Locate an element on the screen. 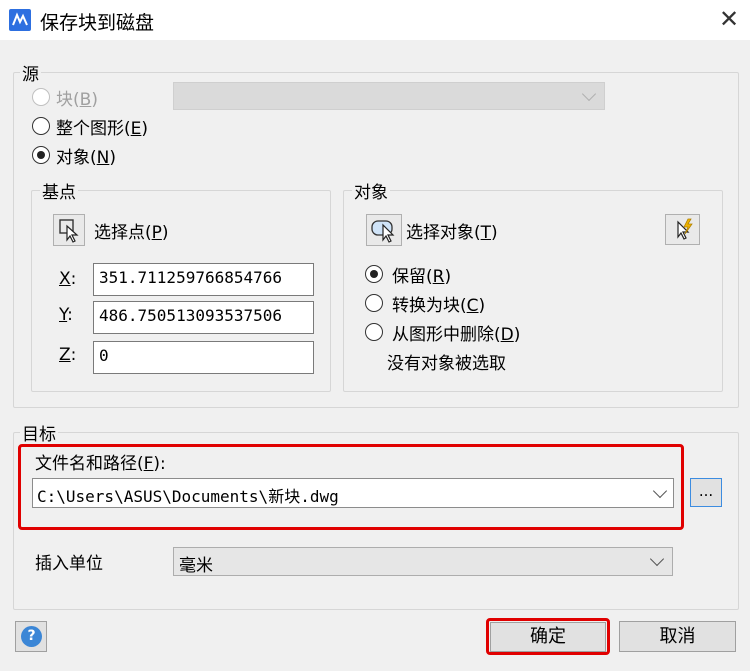  select-objects-icon is located at coordinates (383, 231).